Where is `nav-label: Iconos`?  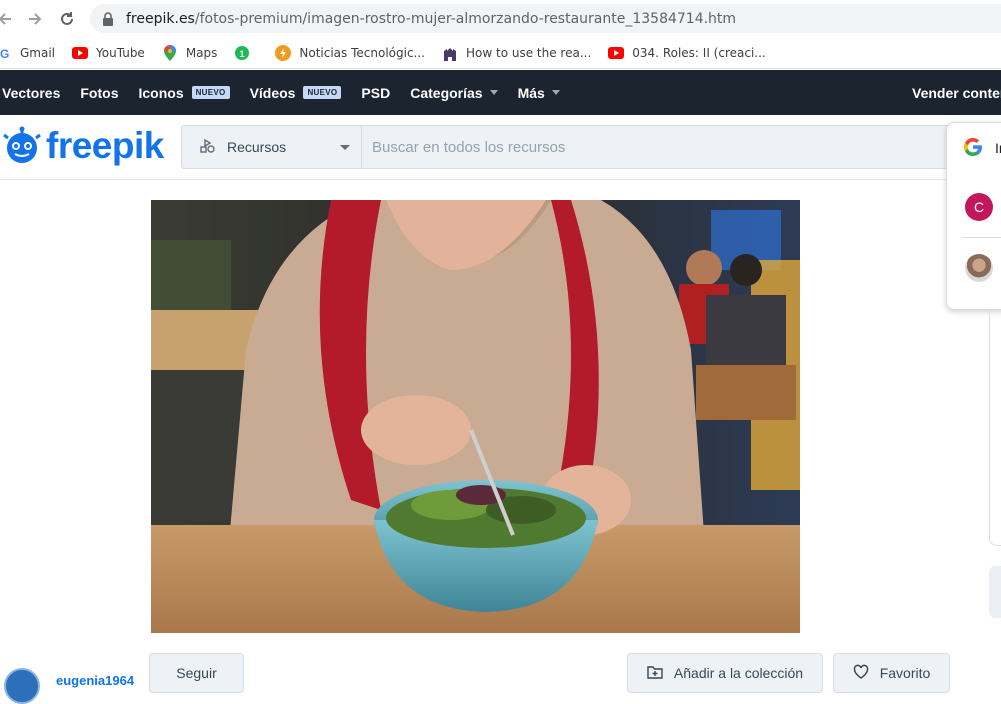 nav-label: Iconos is located at coordinates (161, 92).